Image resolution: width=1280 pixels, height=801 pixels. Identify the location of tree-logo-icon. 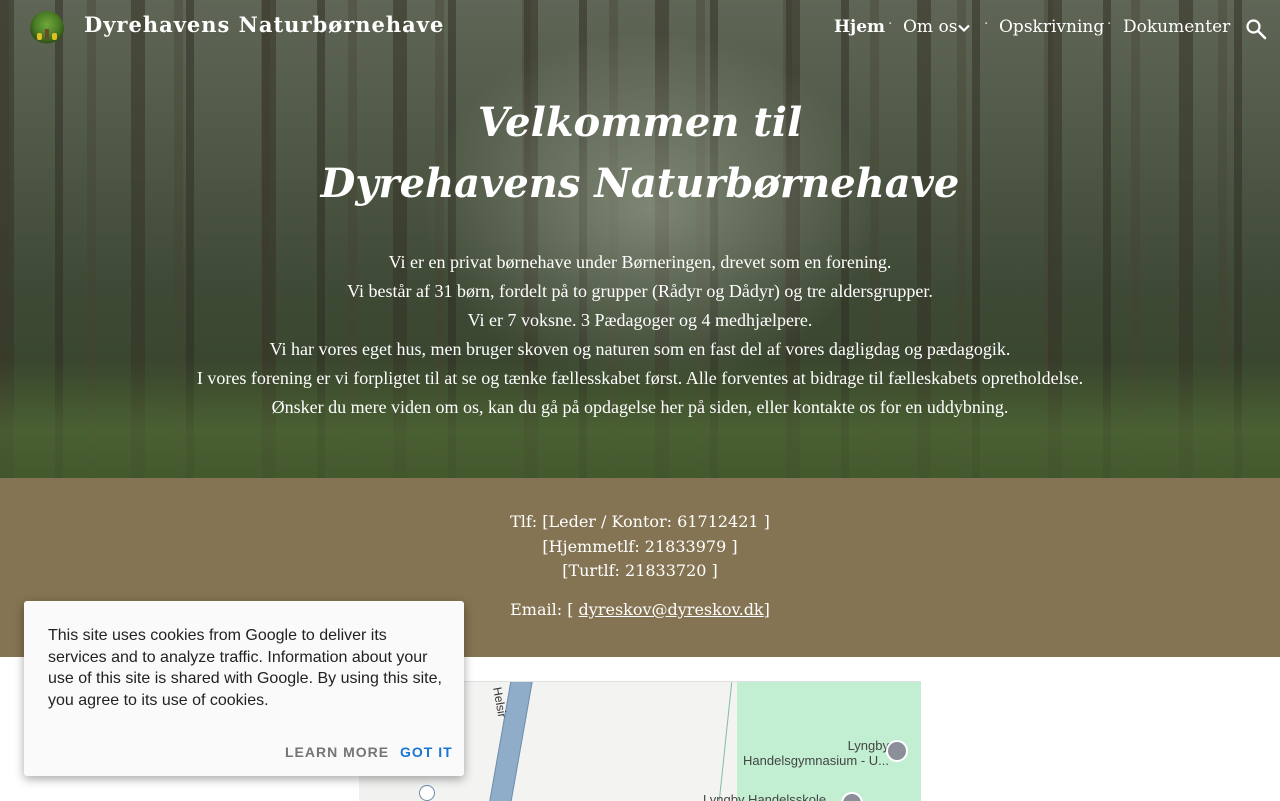
(47, 28).